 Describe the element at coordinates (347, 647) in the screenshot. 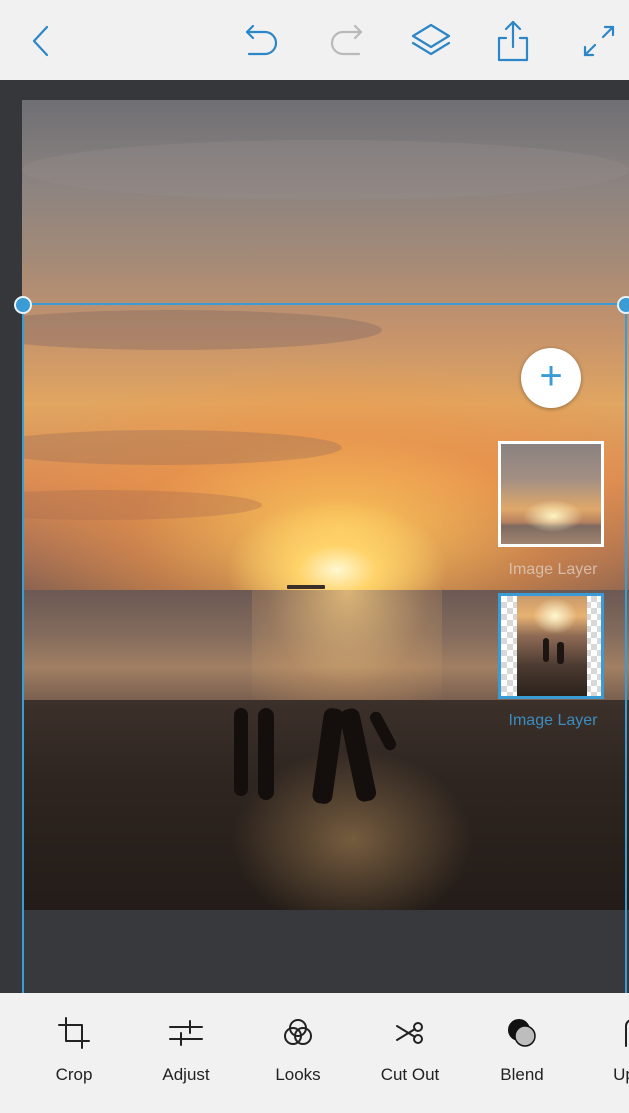

I see `sun-reflection` at that location.